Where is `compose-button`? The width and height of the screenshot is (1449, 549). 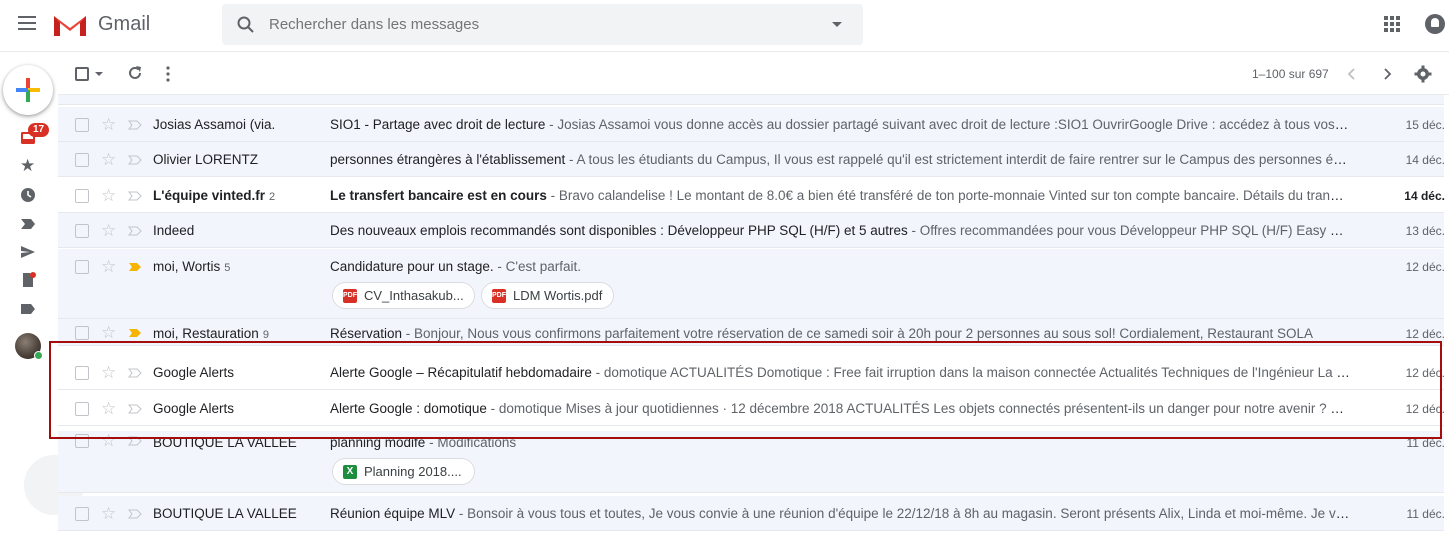 compose-button is located at coordinates (28, 90).